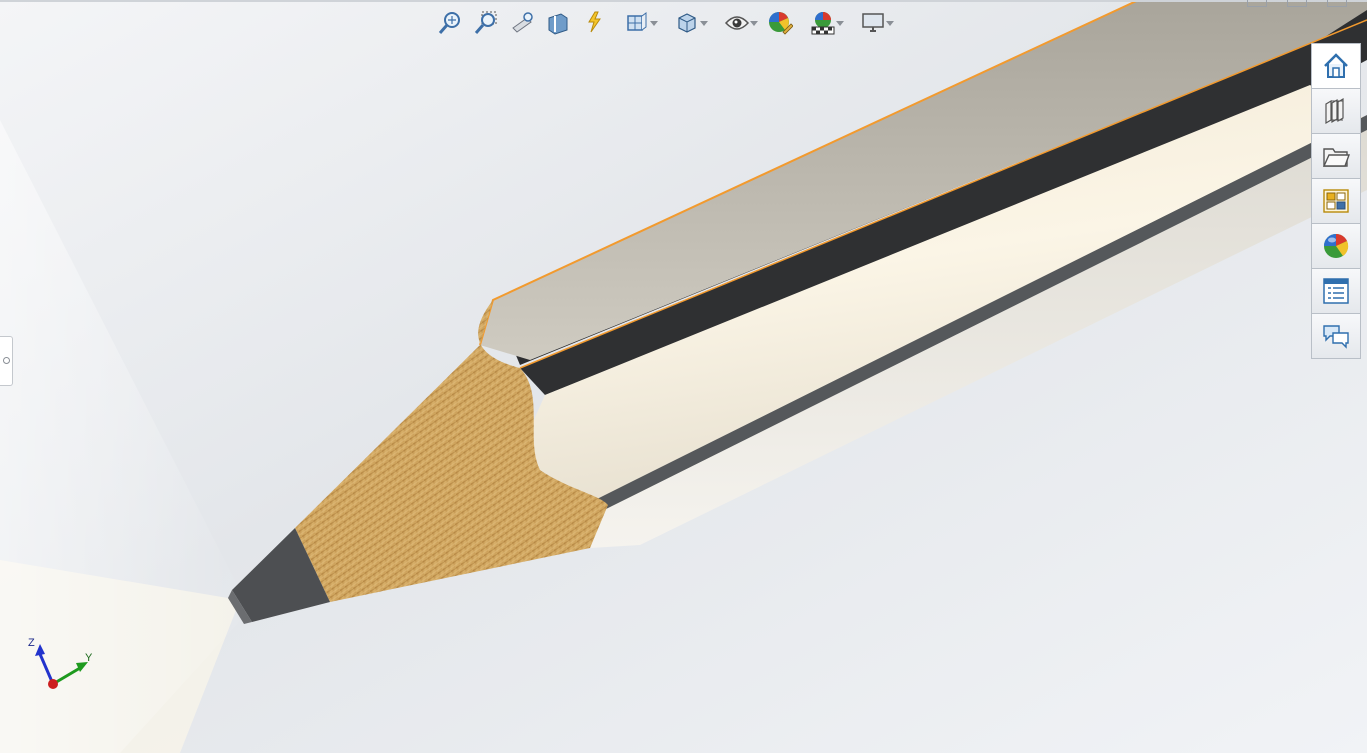 This screenshot has height=753, width=1367. I want to click on section-view-button, so click(558, 23).